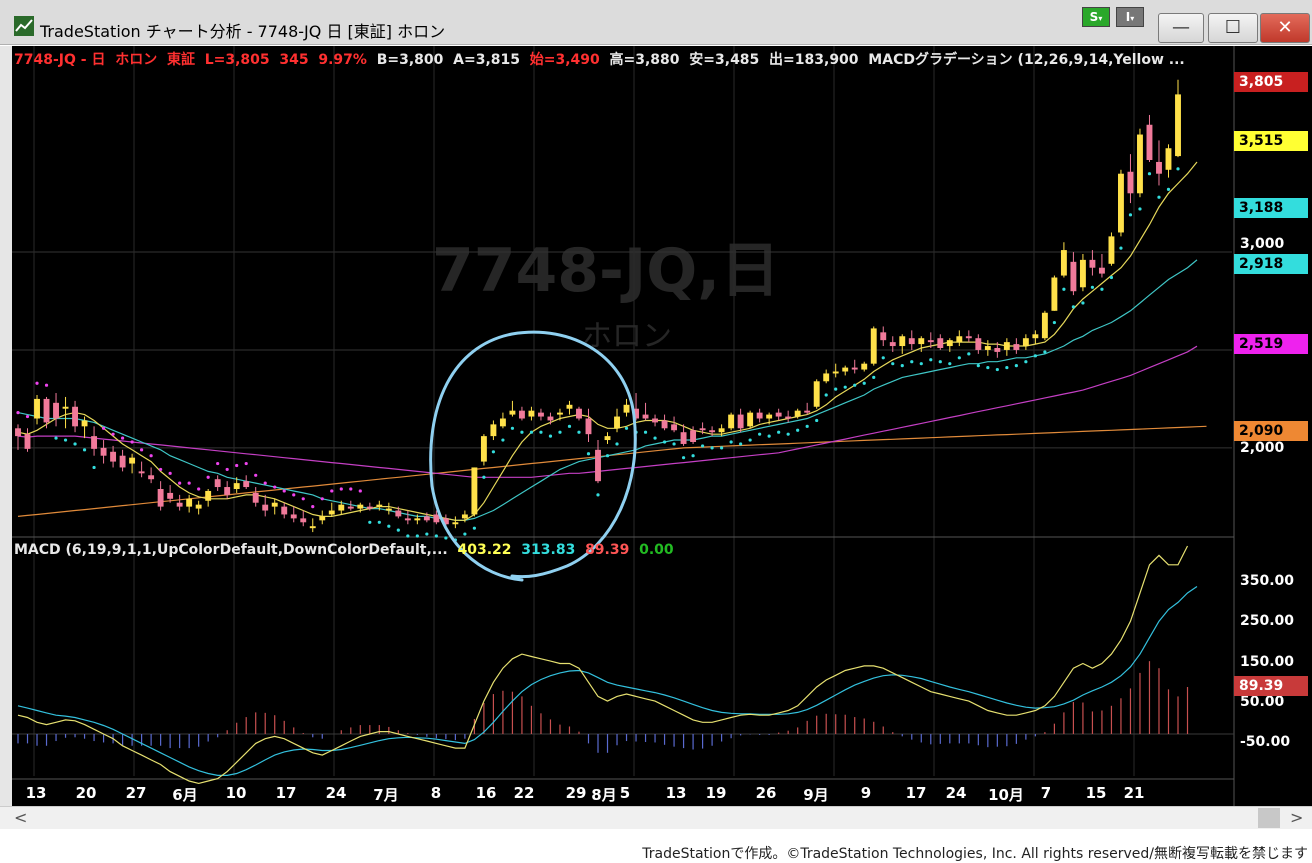 This screenshot has width=1312, height=863. What do you see at coordinates (86, 793) in the screenshot?
I see `date-axis-label: 20` at bounding box center [86, 793].